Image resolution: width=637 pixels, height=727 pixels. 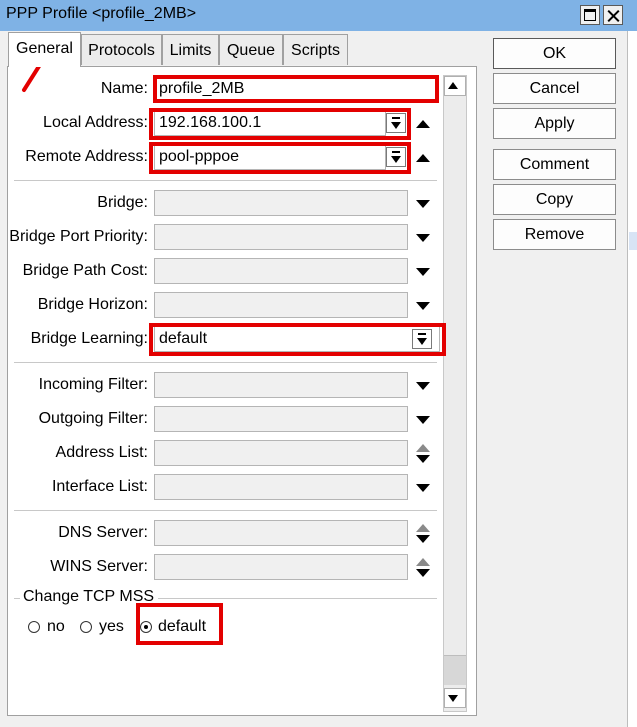 What do you see at coordinates (281, 419) in the screenshot?
I see `outgoing-filter-input` at bounding box center [281, 419].